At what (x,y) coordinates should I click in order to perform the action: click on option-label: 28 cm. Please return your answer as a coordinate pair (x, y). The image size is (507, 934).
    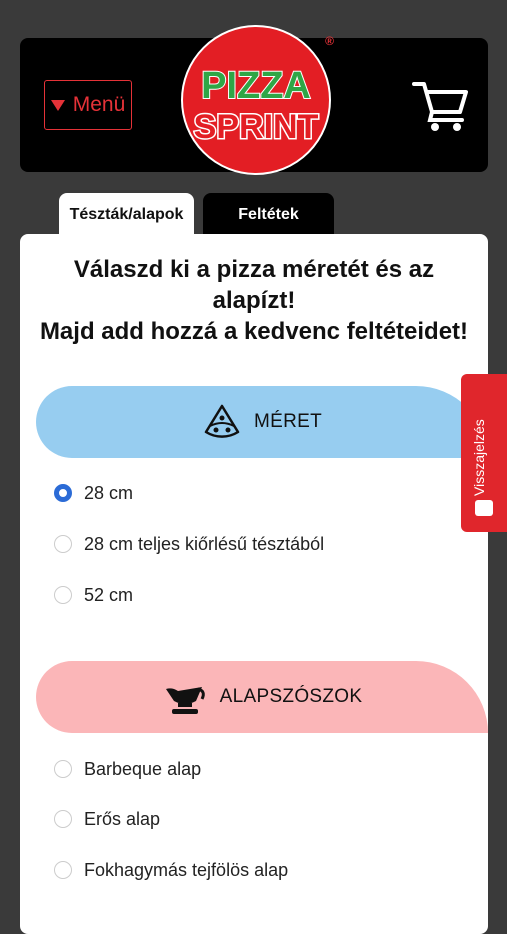
    Looking at the image, I should click on (109, 492).